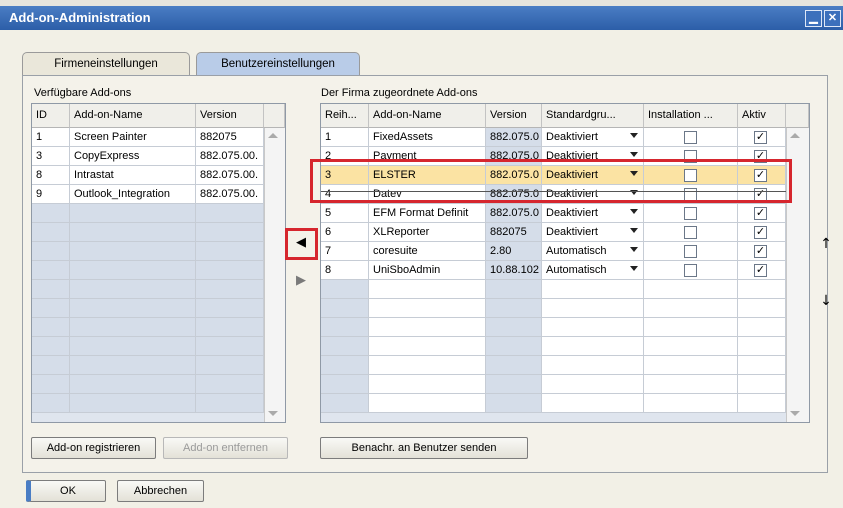 Image resolution: width=843 pixels, height=508 pixels. I want to click on arrow-up-icon: ↑, so click(826, 244).